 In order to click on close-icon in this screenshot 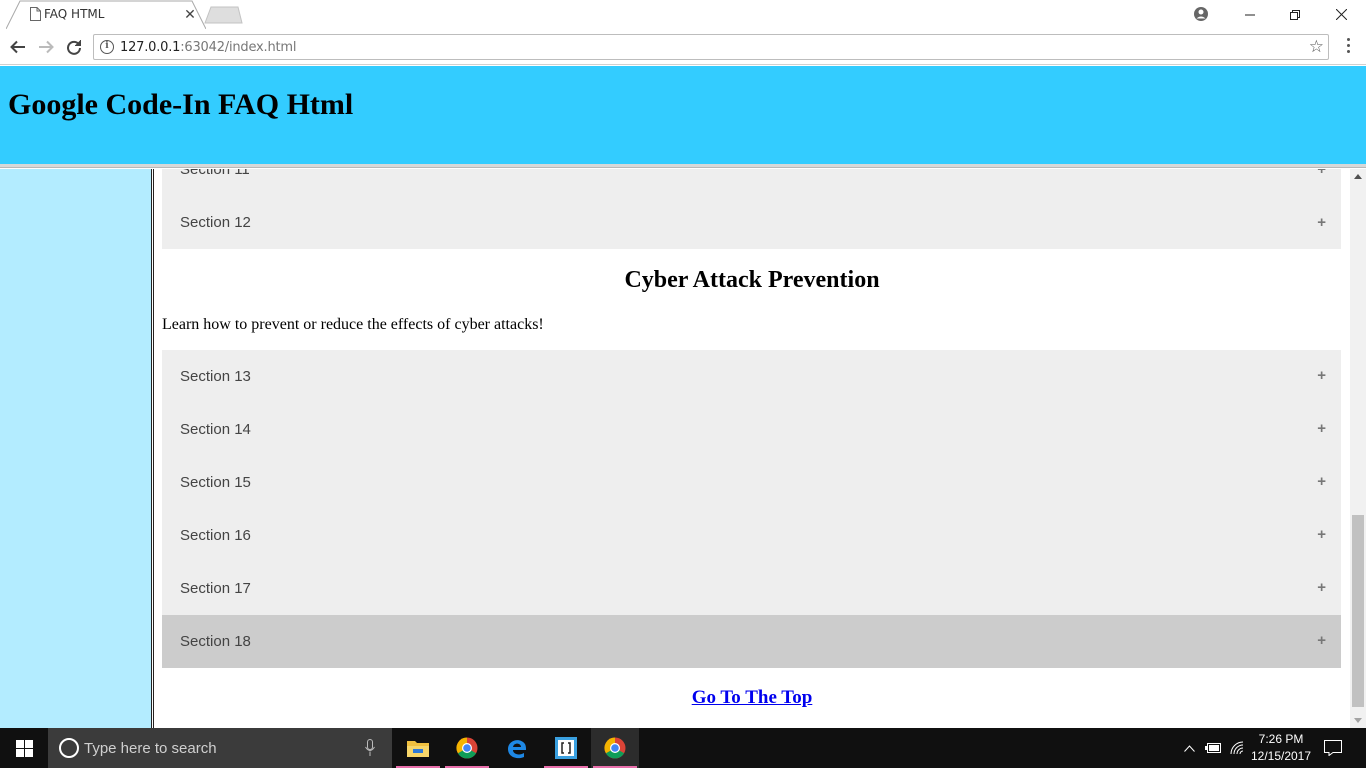, I will do `click(1341, 14)`.